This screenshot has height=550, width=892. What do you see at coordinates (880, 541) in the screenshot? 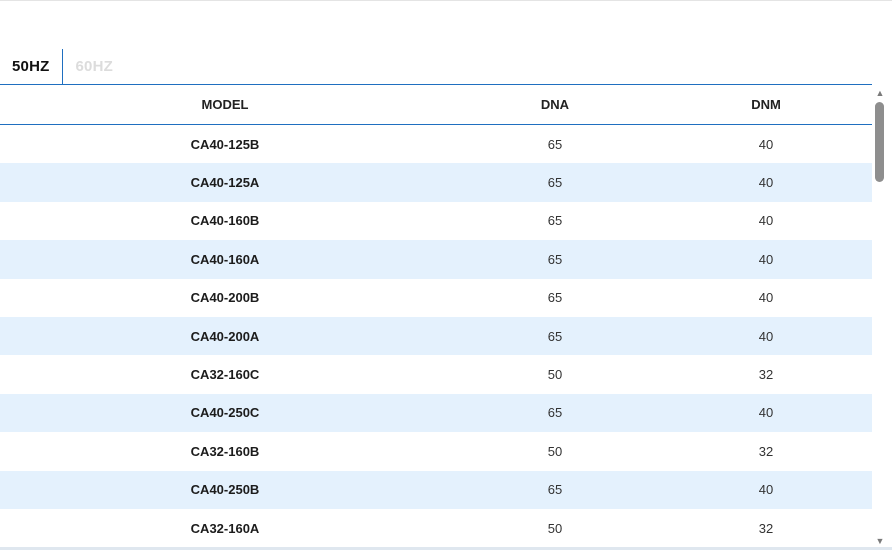
I see `triangle-down-icon: ▼` at bounding box center [880, 541].